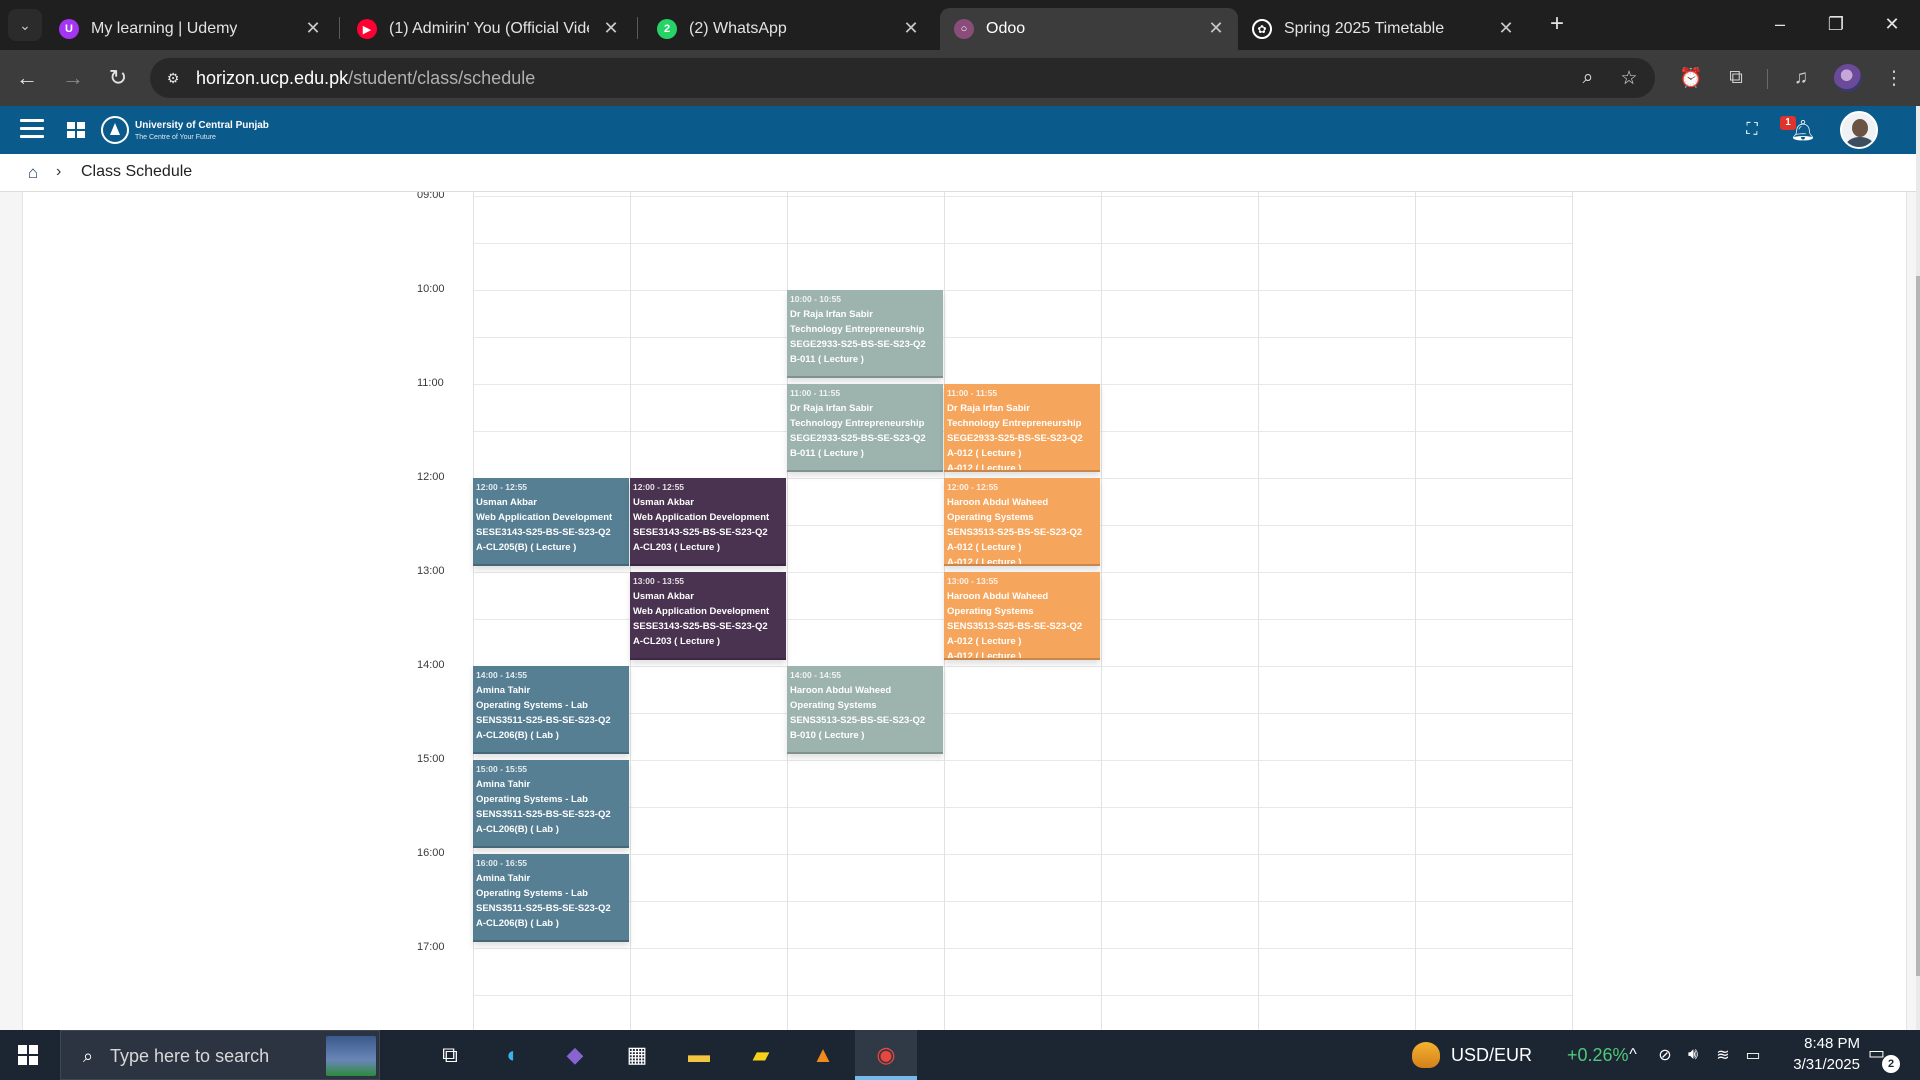 The height and width of the screenshot is (1080, 1920). Describe the element at coordinates (1426, 1055) in the screenshot. I see `ticker-coins-icon` at that location.